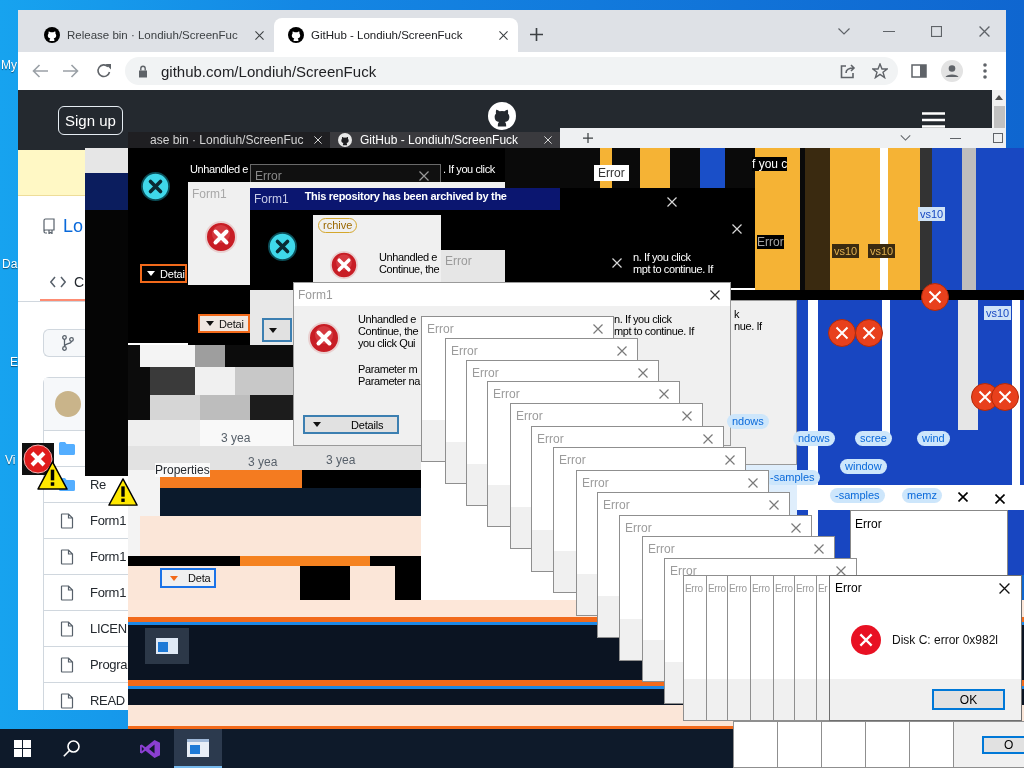 This screenshot has height=768, width=1024. What do you see at coordinates (848, 71) in the screenshot?
I see `share-icon` at bounding box center [848, 71].